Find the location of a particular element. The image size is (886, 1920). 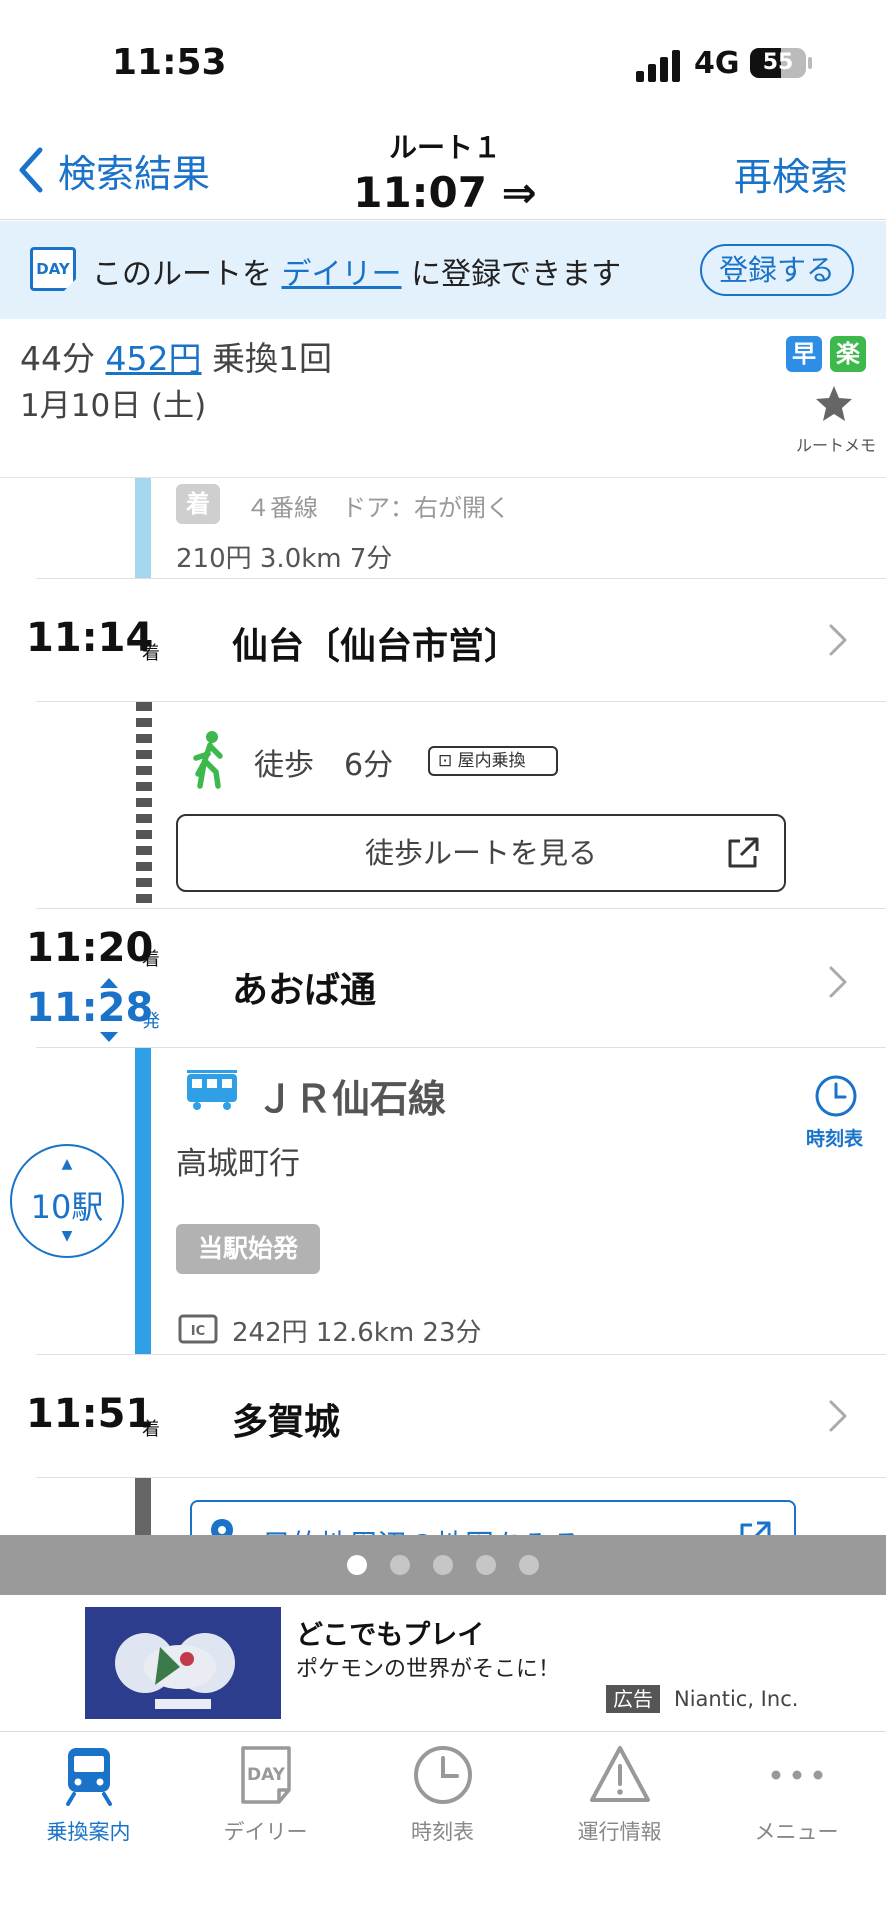

page-dots is located at coordinates (443, 1565).